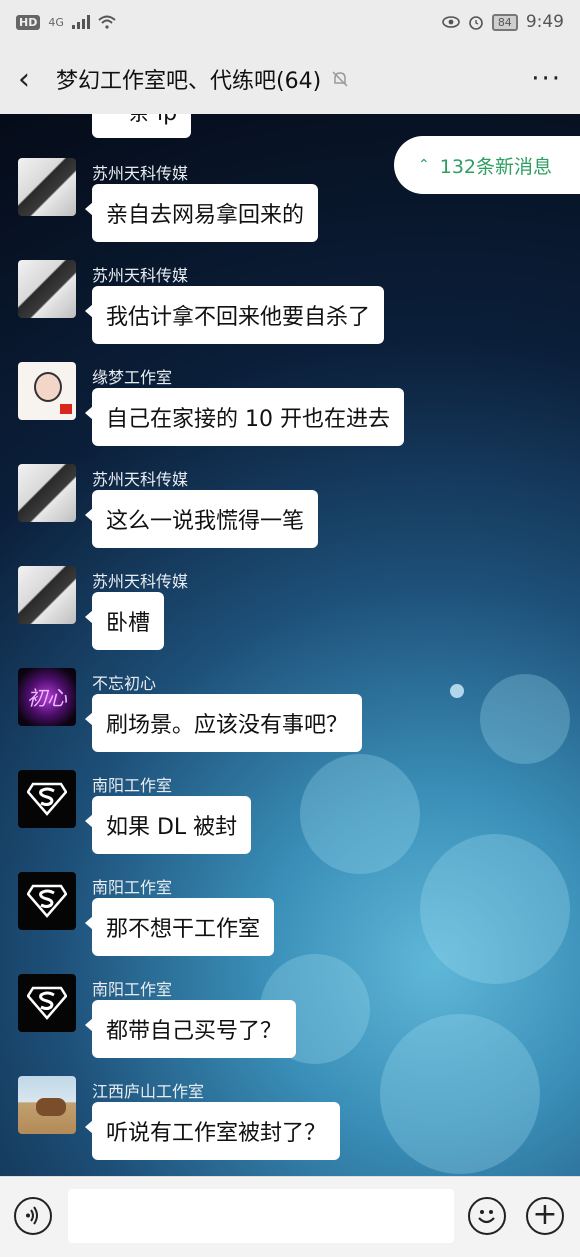 The image size is (580, 1257). What do you see at coordinates (33, 1216) in the screenshot?
I see `voice-icon` at bounding box center [33, 1216].